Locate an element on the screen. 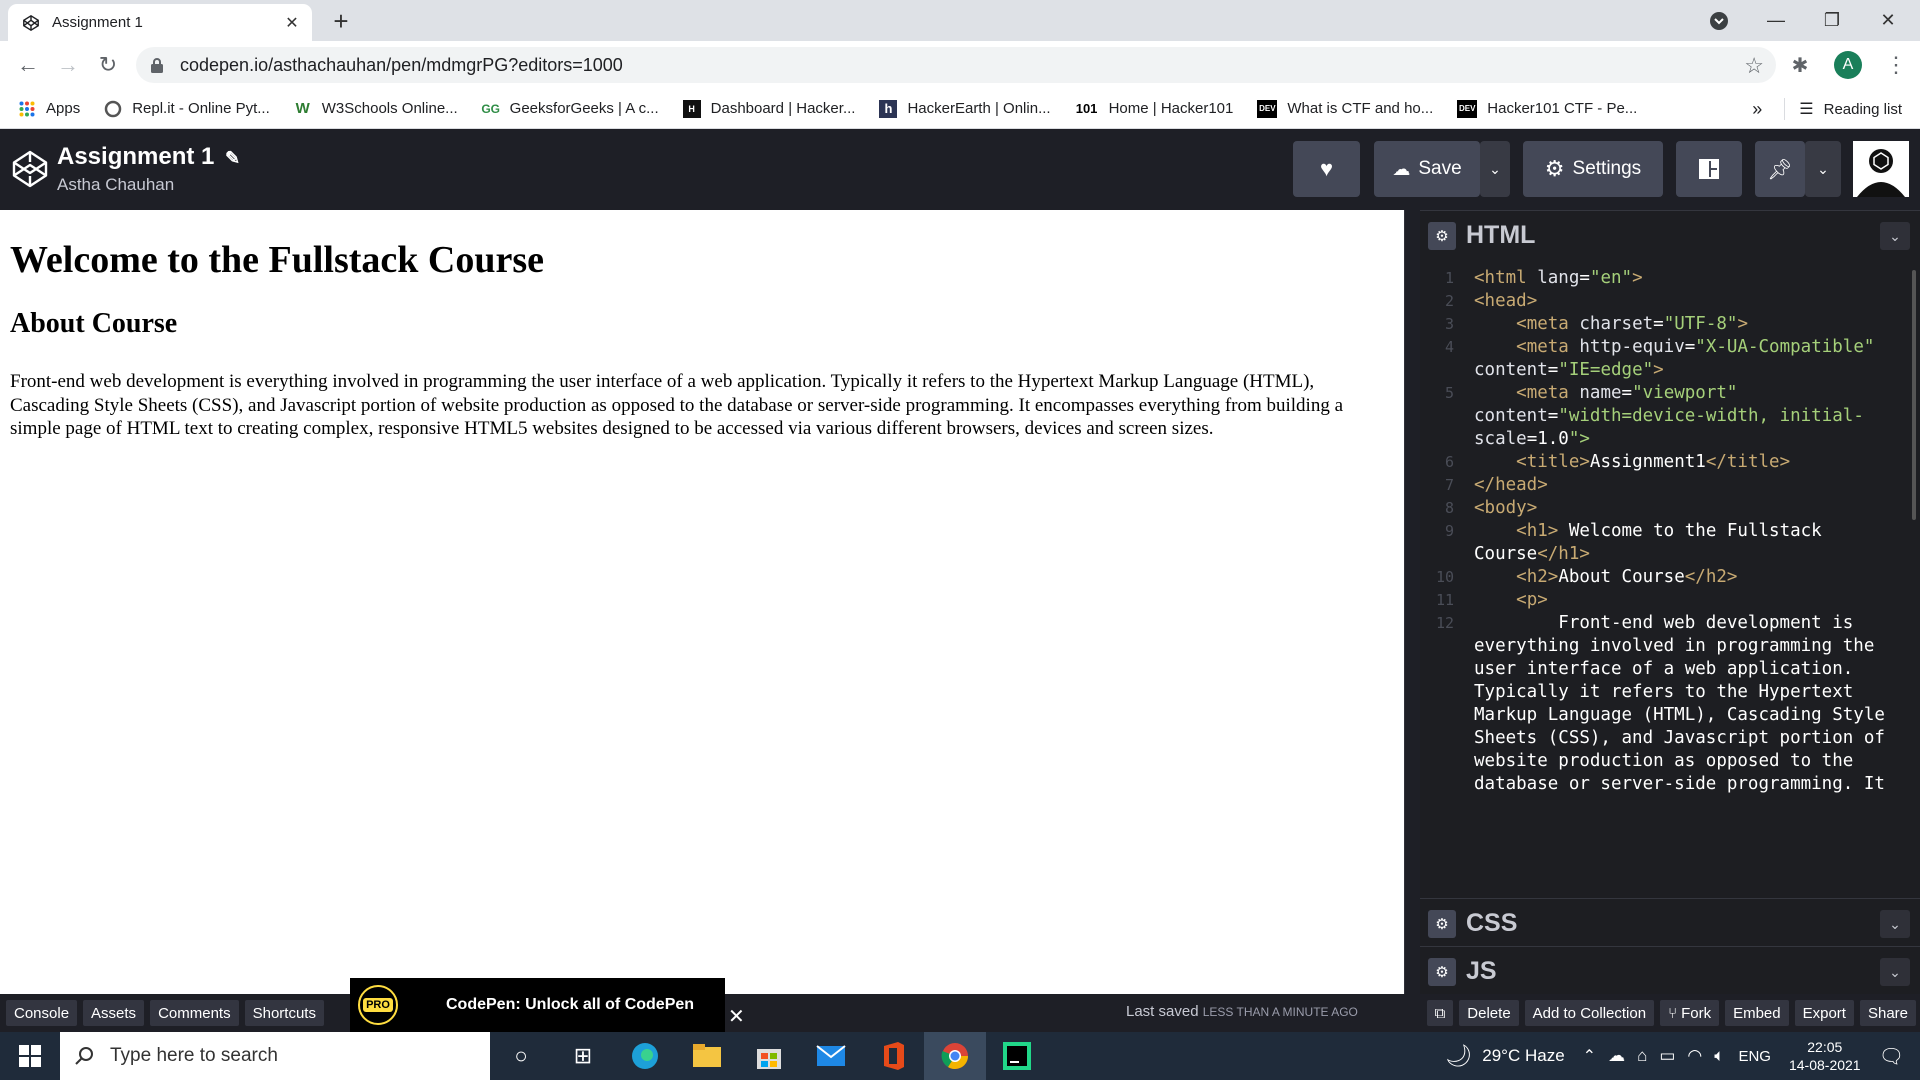 Image resolution: width=1920 pixels, height=1080 pixels. pen-title: Assignment 1 ✎ is located at coordinates (148, 157).